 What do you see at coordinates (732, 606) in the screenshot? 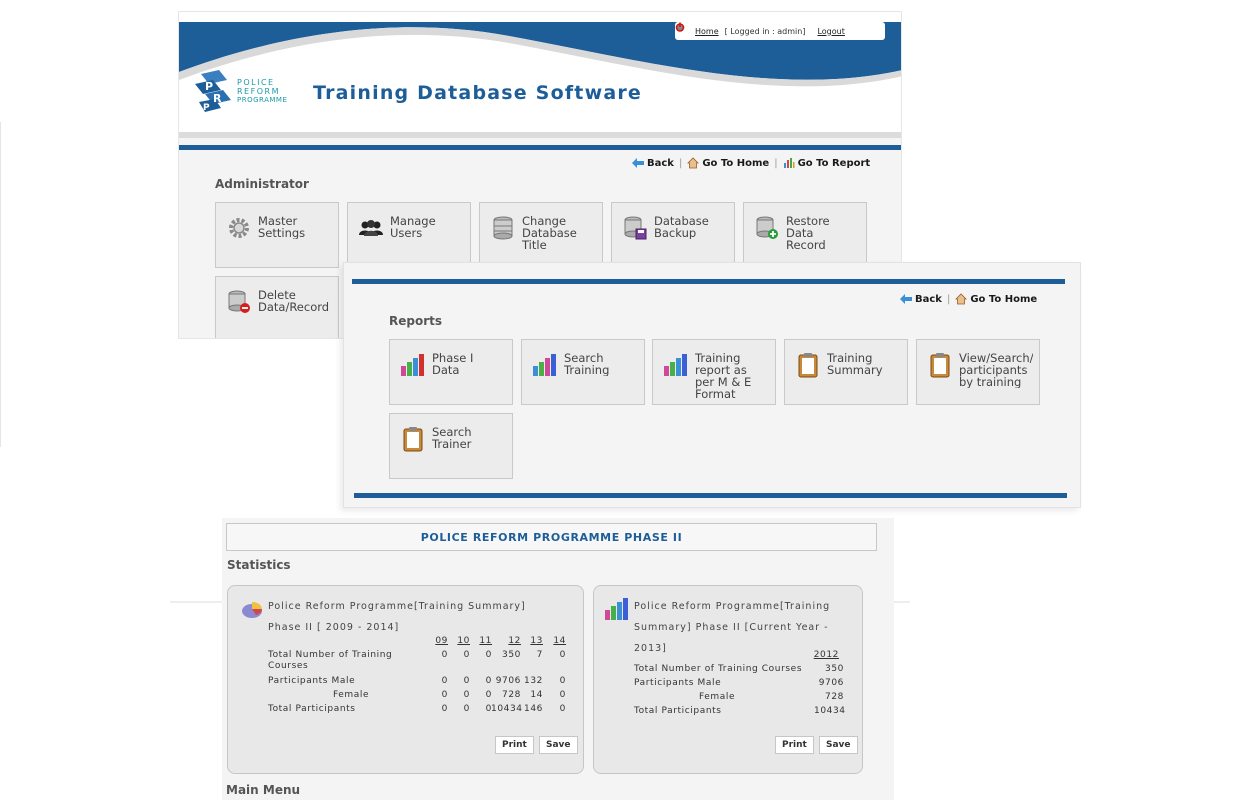
I see `current-title-line1: Police Reform Programme[Training` at bounding box center [732, 606].